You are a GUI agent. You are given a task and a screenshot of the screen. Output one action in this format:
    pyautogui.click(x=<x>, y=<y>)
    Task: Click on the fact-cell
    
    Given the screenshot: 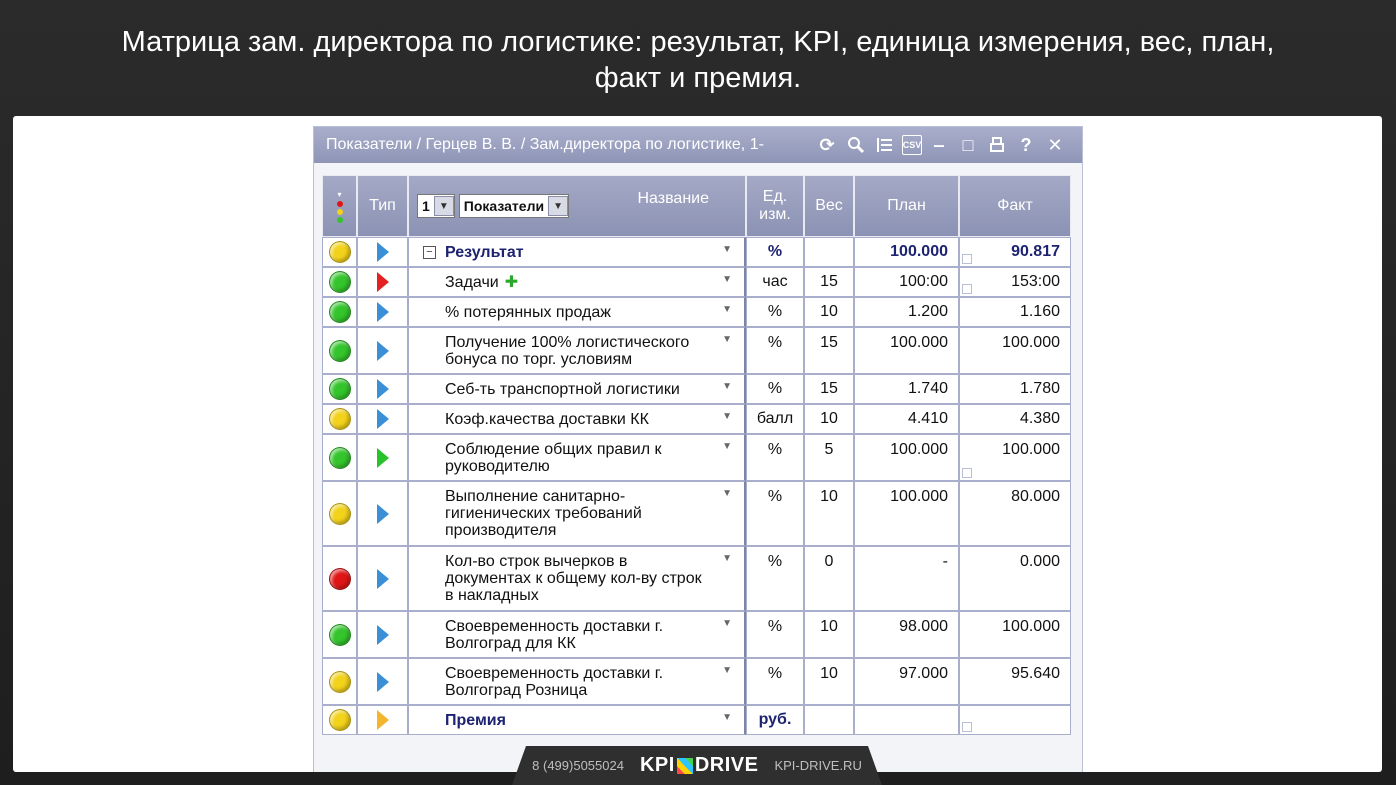 What is the action you would take?
    pyautogui.click(x=1015, y=720)
    